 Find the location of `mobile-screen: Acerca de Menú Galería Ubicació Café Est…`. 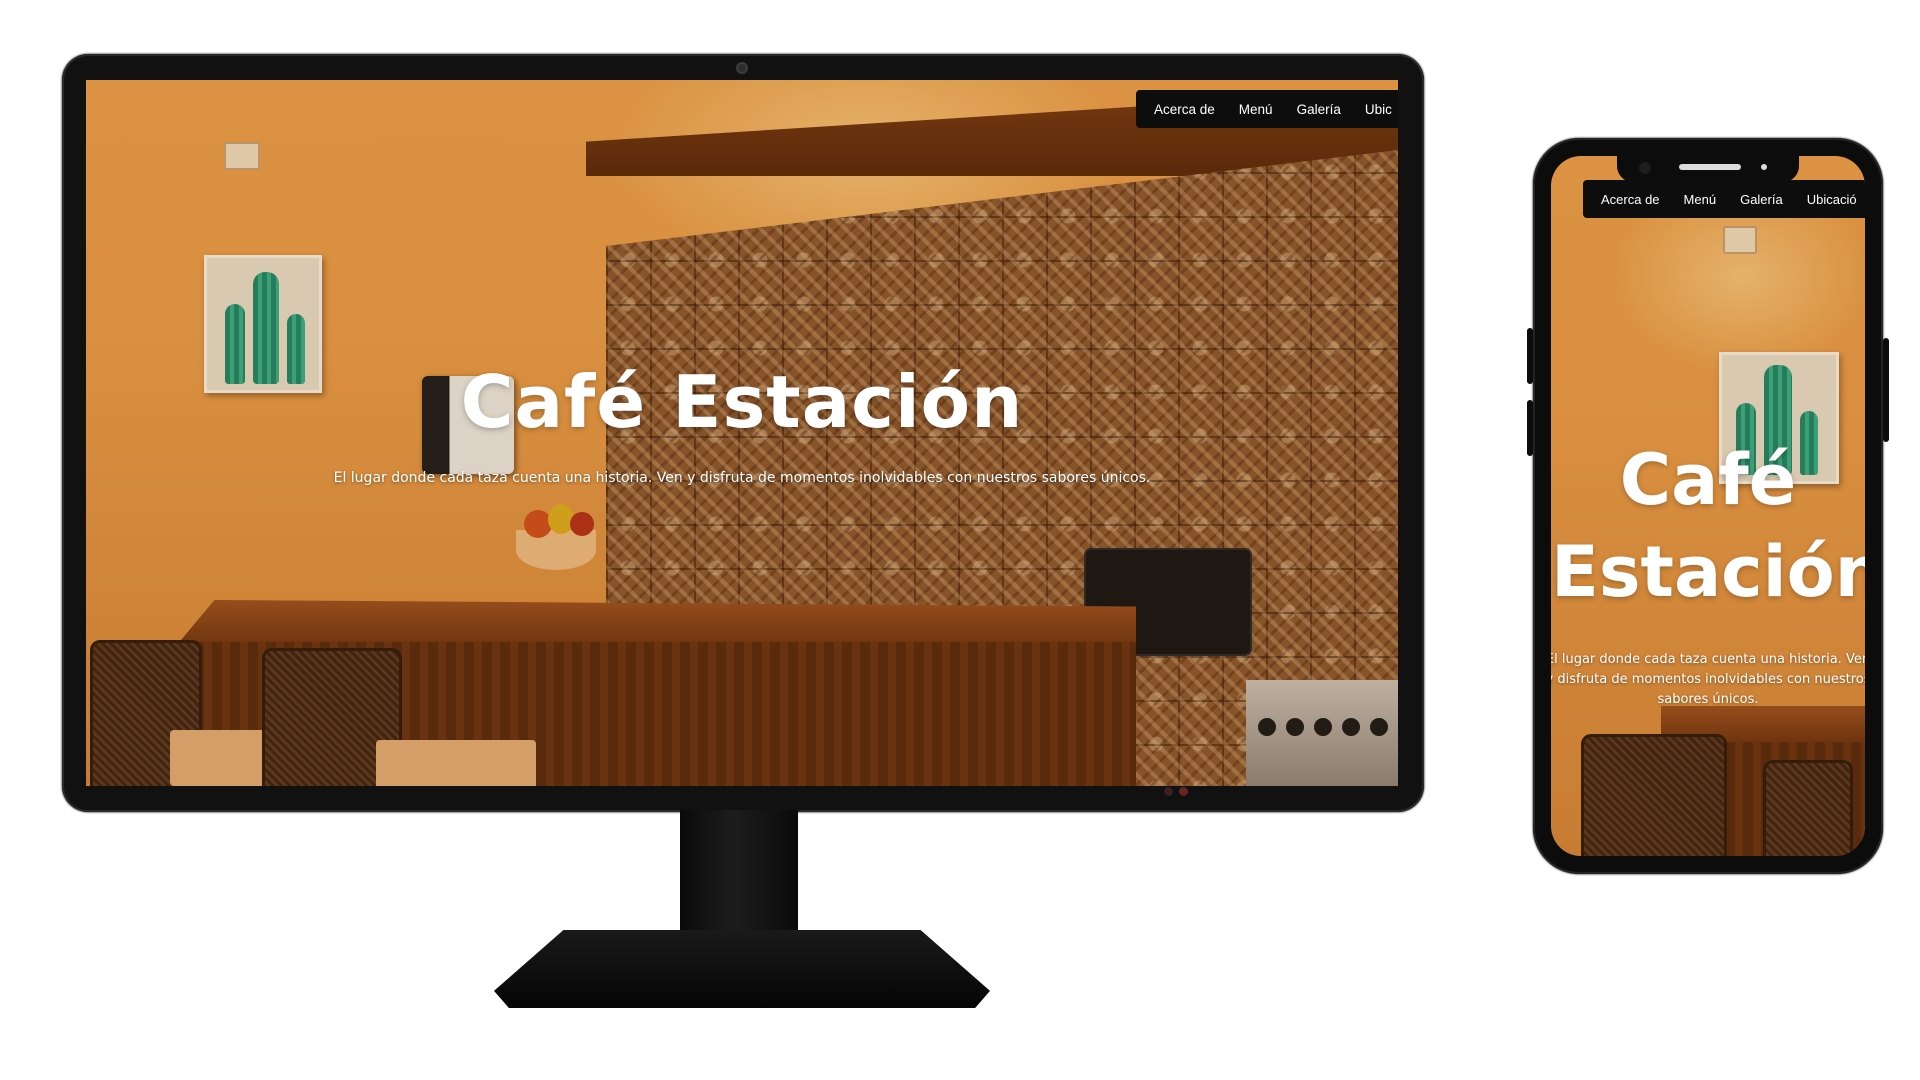

mobile-screen: Acerca de Menú Galería Ubicació Café Est… is located at coordinates (1708, 506).